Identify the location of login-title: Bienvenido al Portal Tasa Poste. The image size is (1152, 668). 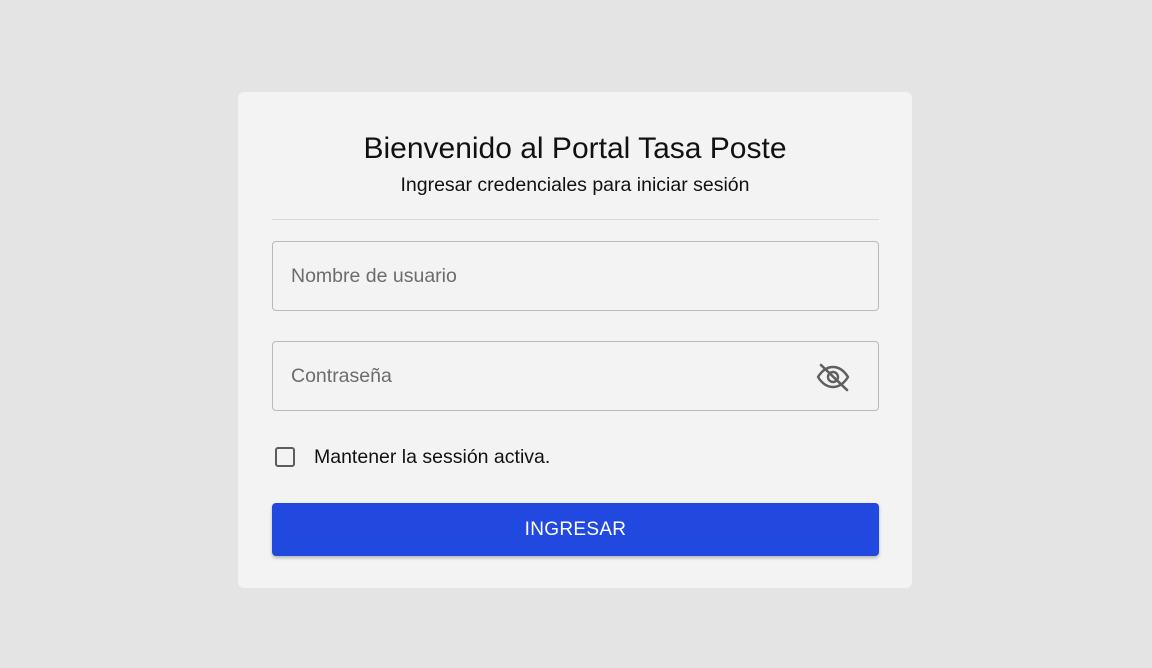
(575, 148).